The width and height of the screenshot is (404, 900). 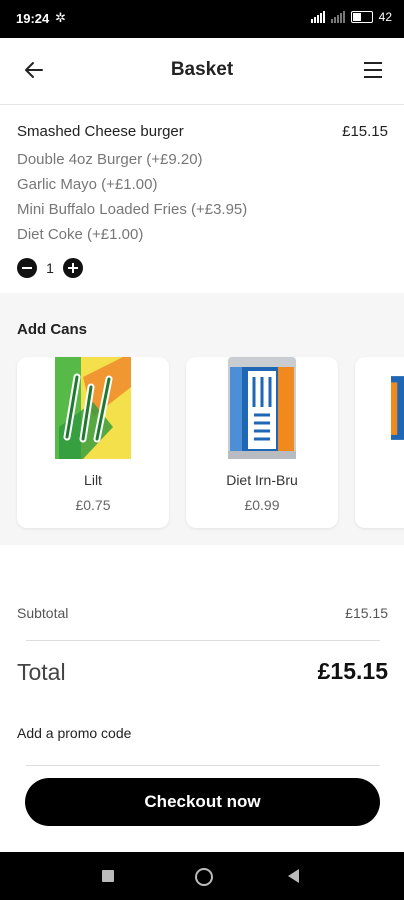 What do you see at coordinates (93, 480) in the screenshot?
I see `product-name: Lilt` at bounding box center [93, 480].